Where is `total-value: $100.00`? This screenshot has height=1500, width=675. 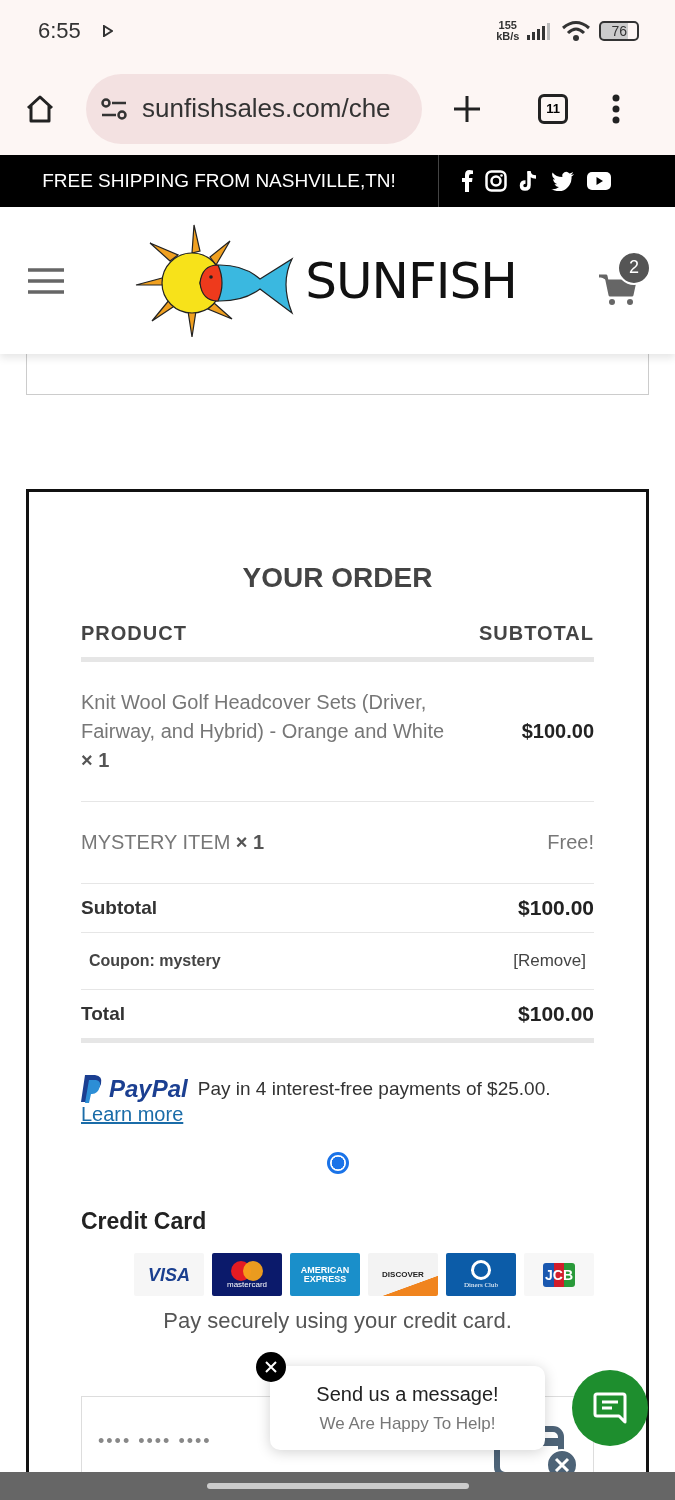 total-value: $100.00 is located at coordinates (556, 1014).